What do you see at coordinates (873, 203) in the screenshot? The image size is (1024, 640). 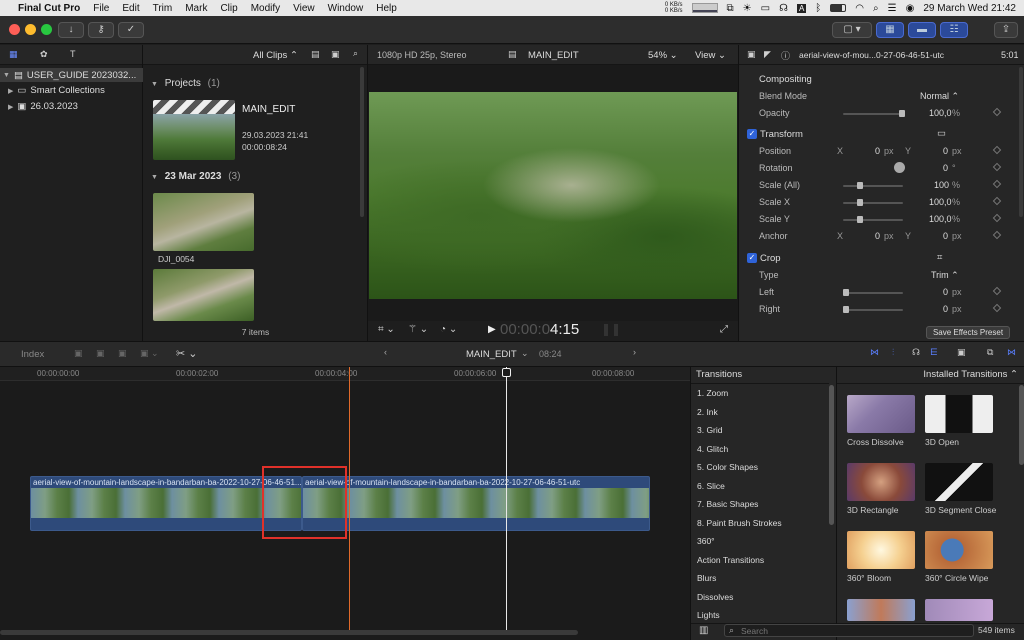 I see `scale-x-slider` at bounding box center [873, 203].